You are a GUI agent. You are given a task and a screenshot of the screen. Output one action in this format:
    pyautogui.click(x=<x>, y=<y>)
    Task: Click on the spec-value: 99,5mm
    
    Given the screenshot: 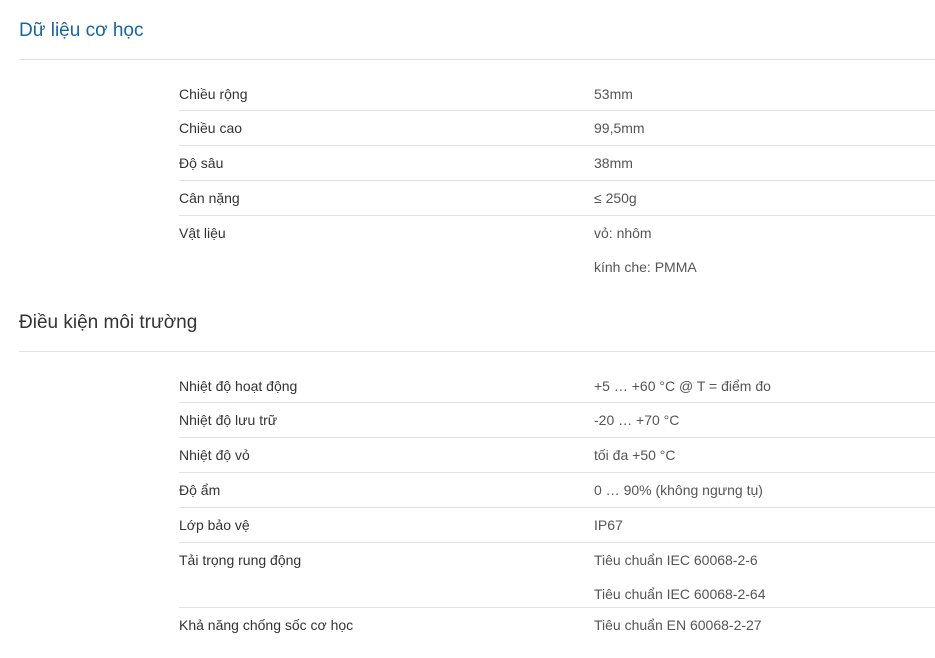 What is the action you would take?
    pyautogui.click(x=764, y=128)
    